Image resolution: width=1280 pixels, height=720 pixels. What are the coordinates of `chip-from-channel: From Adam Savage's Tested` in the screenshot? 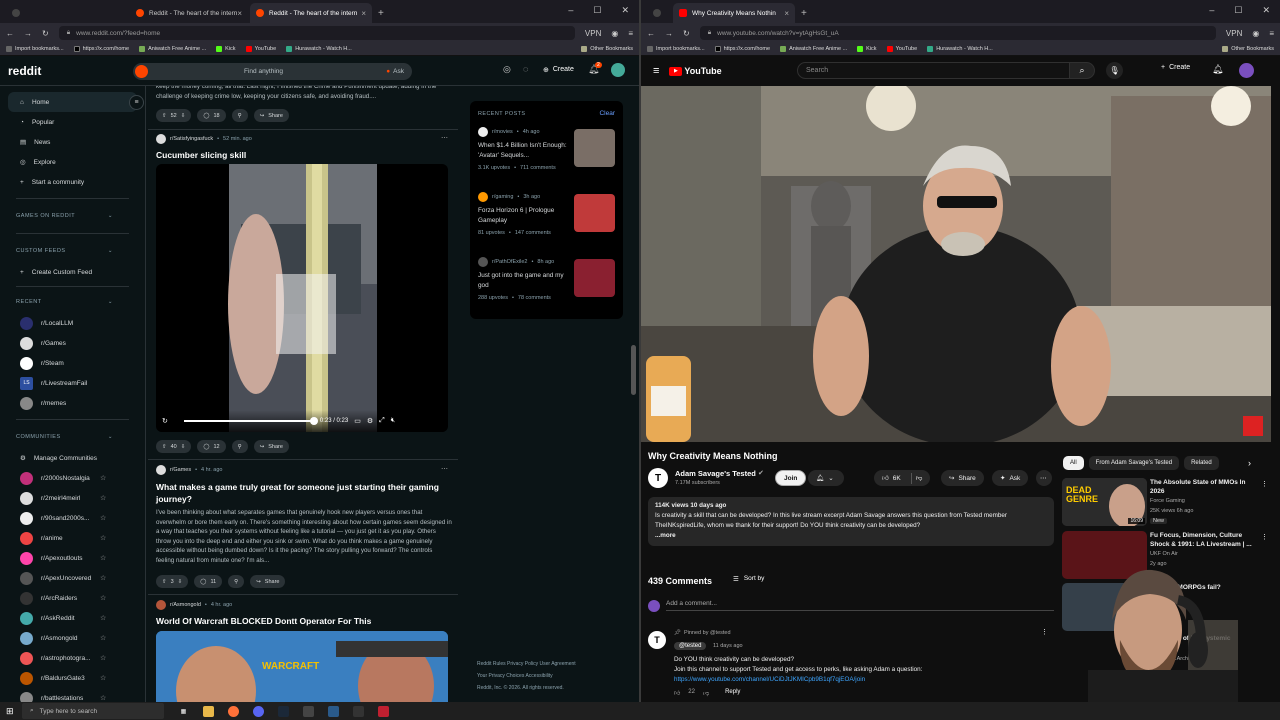 It's located at (1134, 463).